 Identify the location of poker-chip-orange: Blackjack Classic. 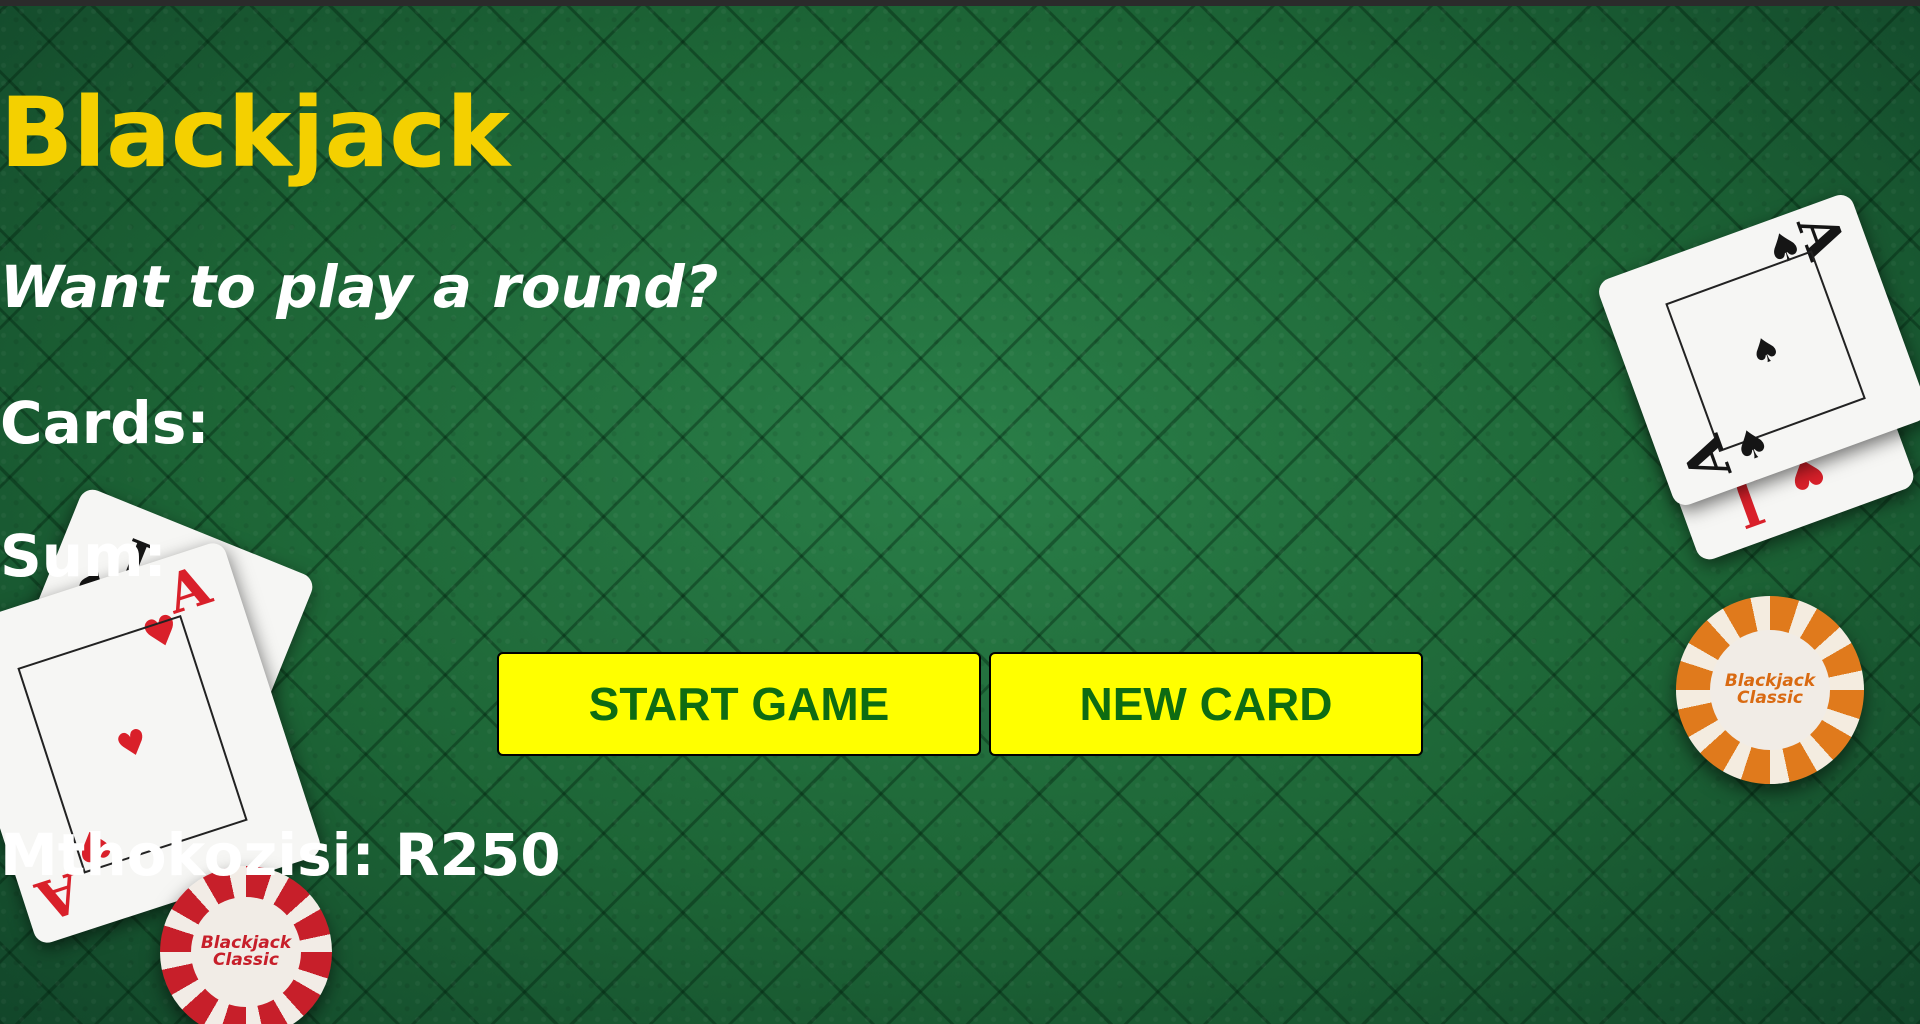
(1770, 690).